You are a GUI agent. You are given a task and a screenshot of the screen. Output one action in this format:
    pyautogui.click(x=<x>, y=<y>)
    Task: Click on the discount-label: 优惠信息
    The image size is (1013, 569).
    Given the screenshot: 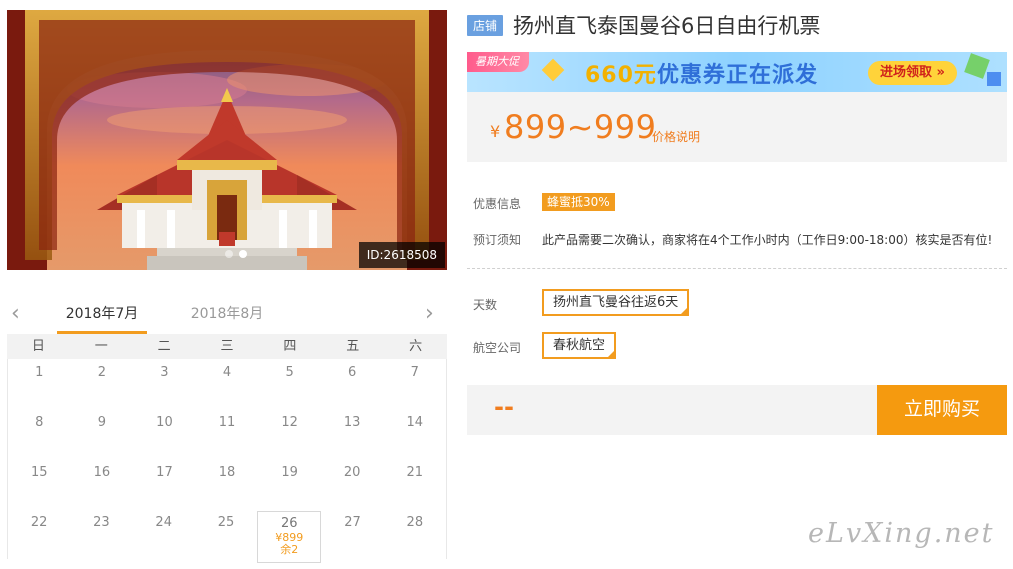 What is the action you would take?
    pyautogui.click(x=497, y=204)
    